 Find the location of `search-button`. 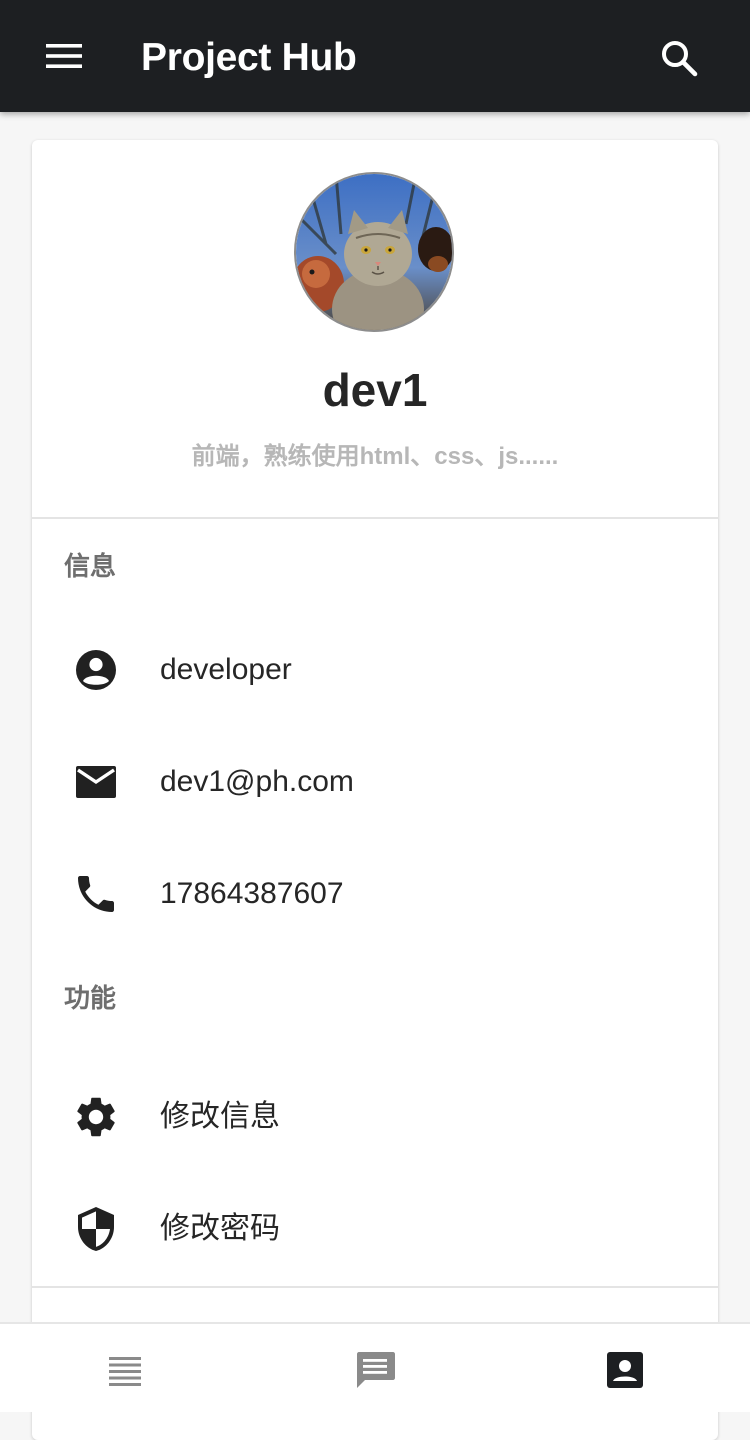

search-button is located at coordinates (680, 58).